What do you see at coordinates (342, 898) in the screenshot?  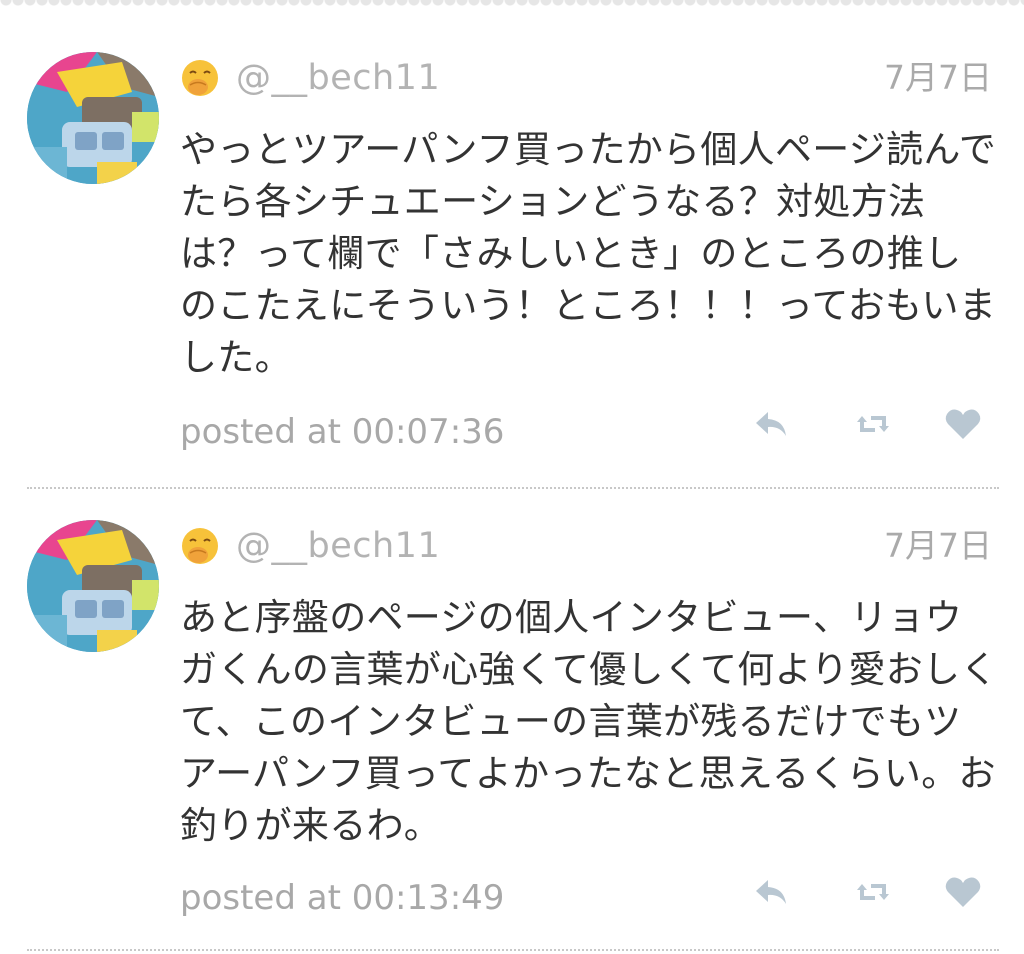 I see `posted-timestamp: posted at 00:13:49` at bounding box center [342, 898].